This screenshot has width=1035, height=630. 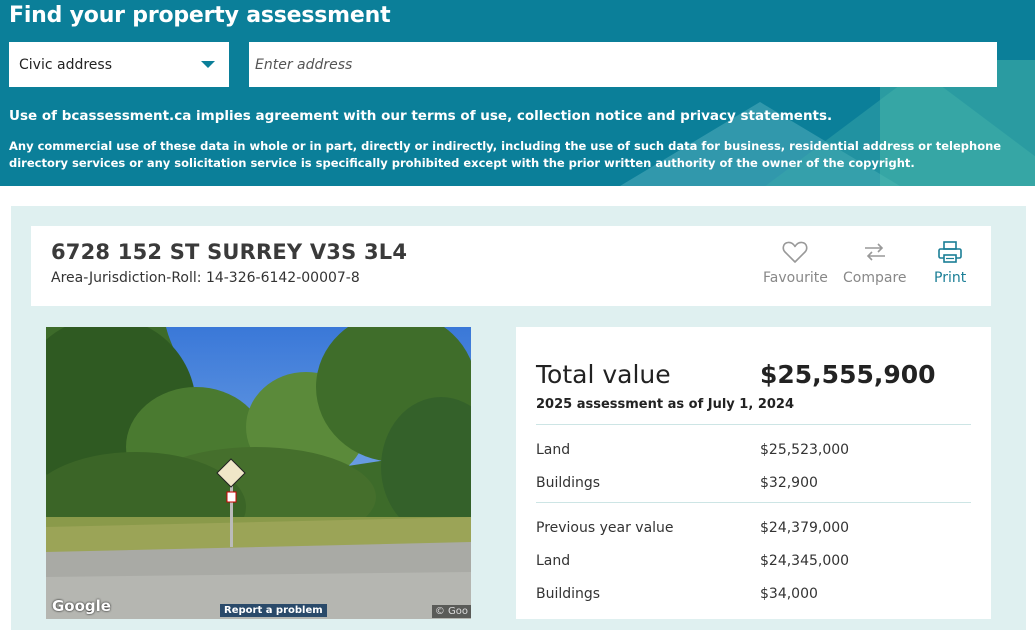 I want to click on printer-icon, so click(x=950, y=252).